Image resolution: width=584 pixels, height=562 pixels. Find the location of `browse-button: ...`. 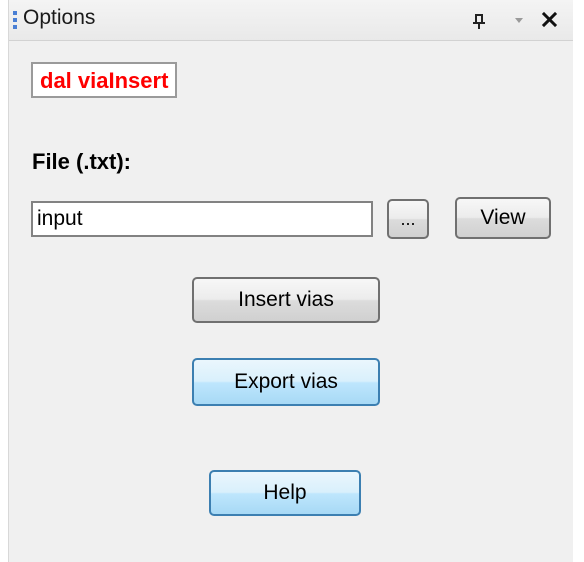

browse-button: ... is located at coordinates (408, 219).